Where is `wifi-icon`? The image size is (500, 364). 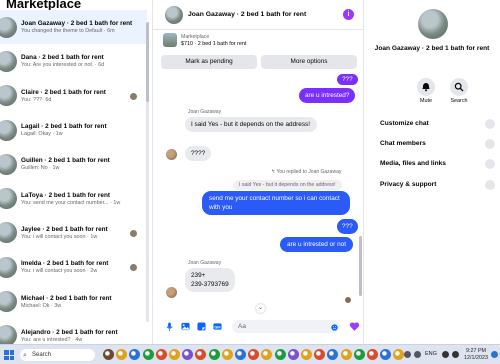 wifi-icon is located at coordinates (445, 354).